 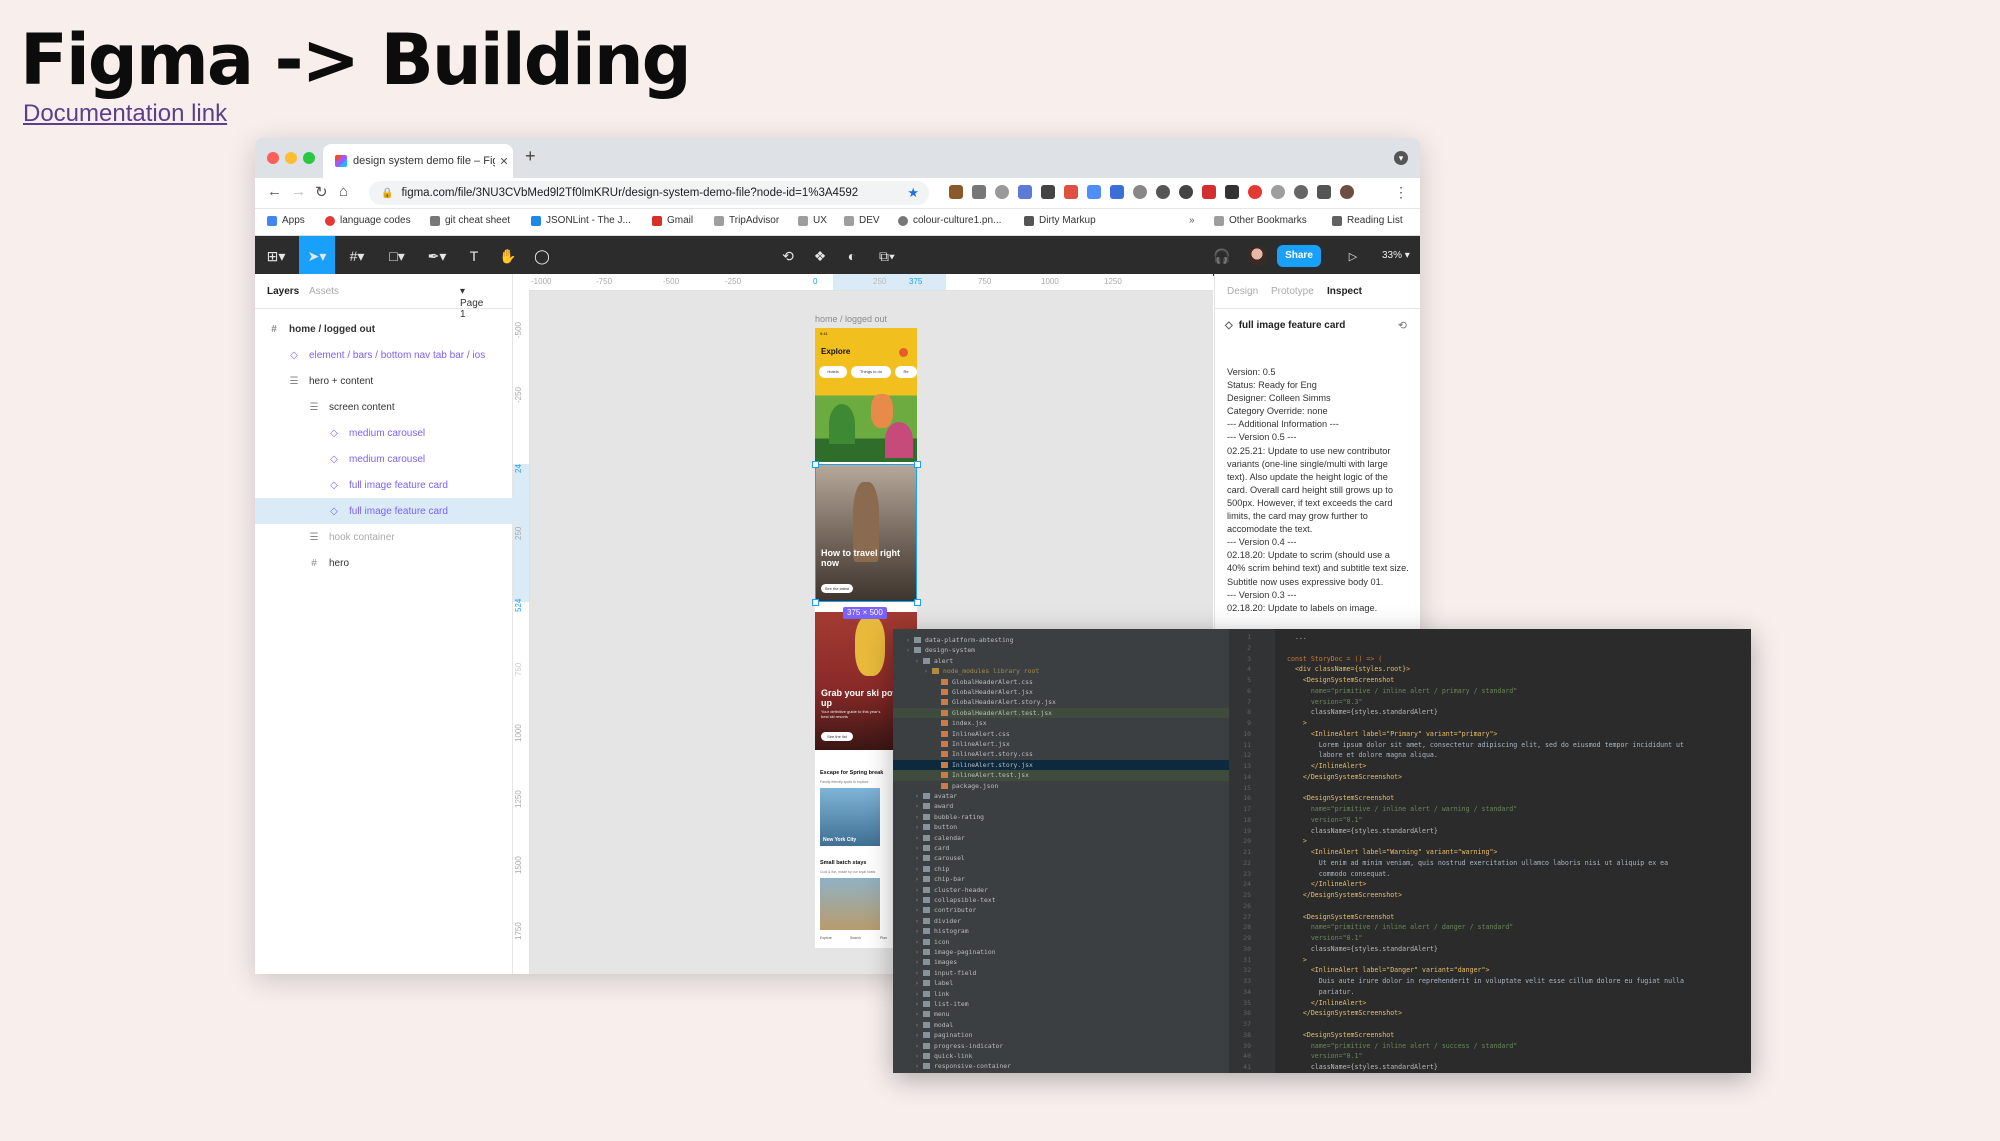 What do you see at coordinates (1072, 900) in the screenshot?
I see `tree-item: › collapsible-text` at bounding box center [1072, 900].